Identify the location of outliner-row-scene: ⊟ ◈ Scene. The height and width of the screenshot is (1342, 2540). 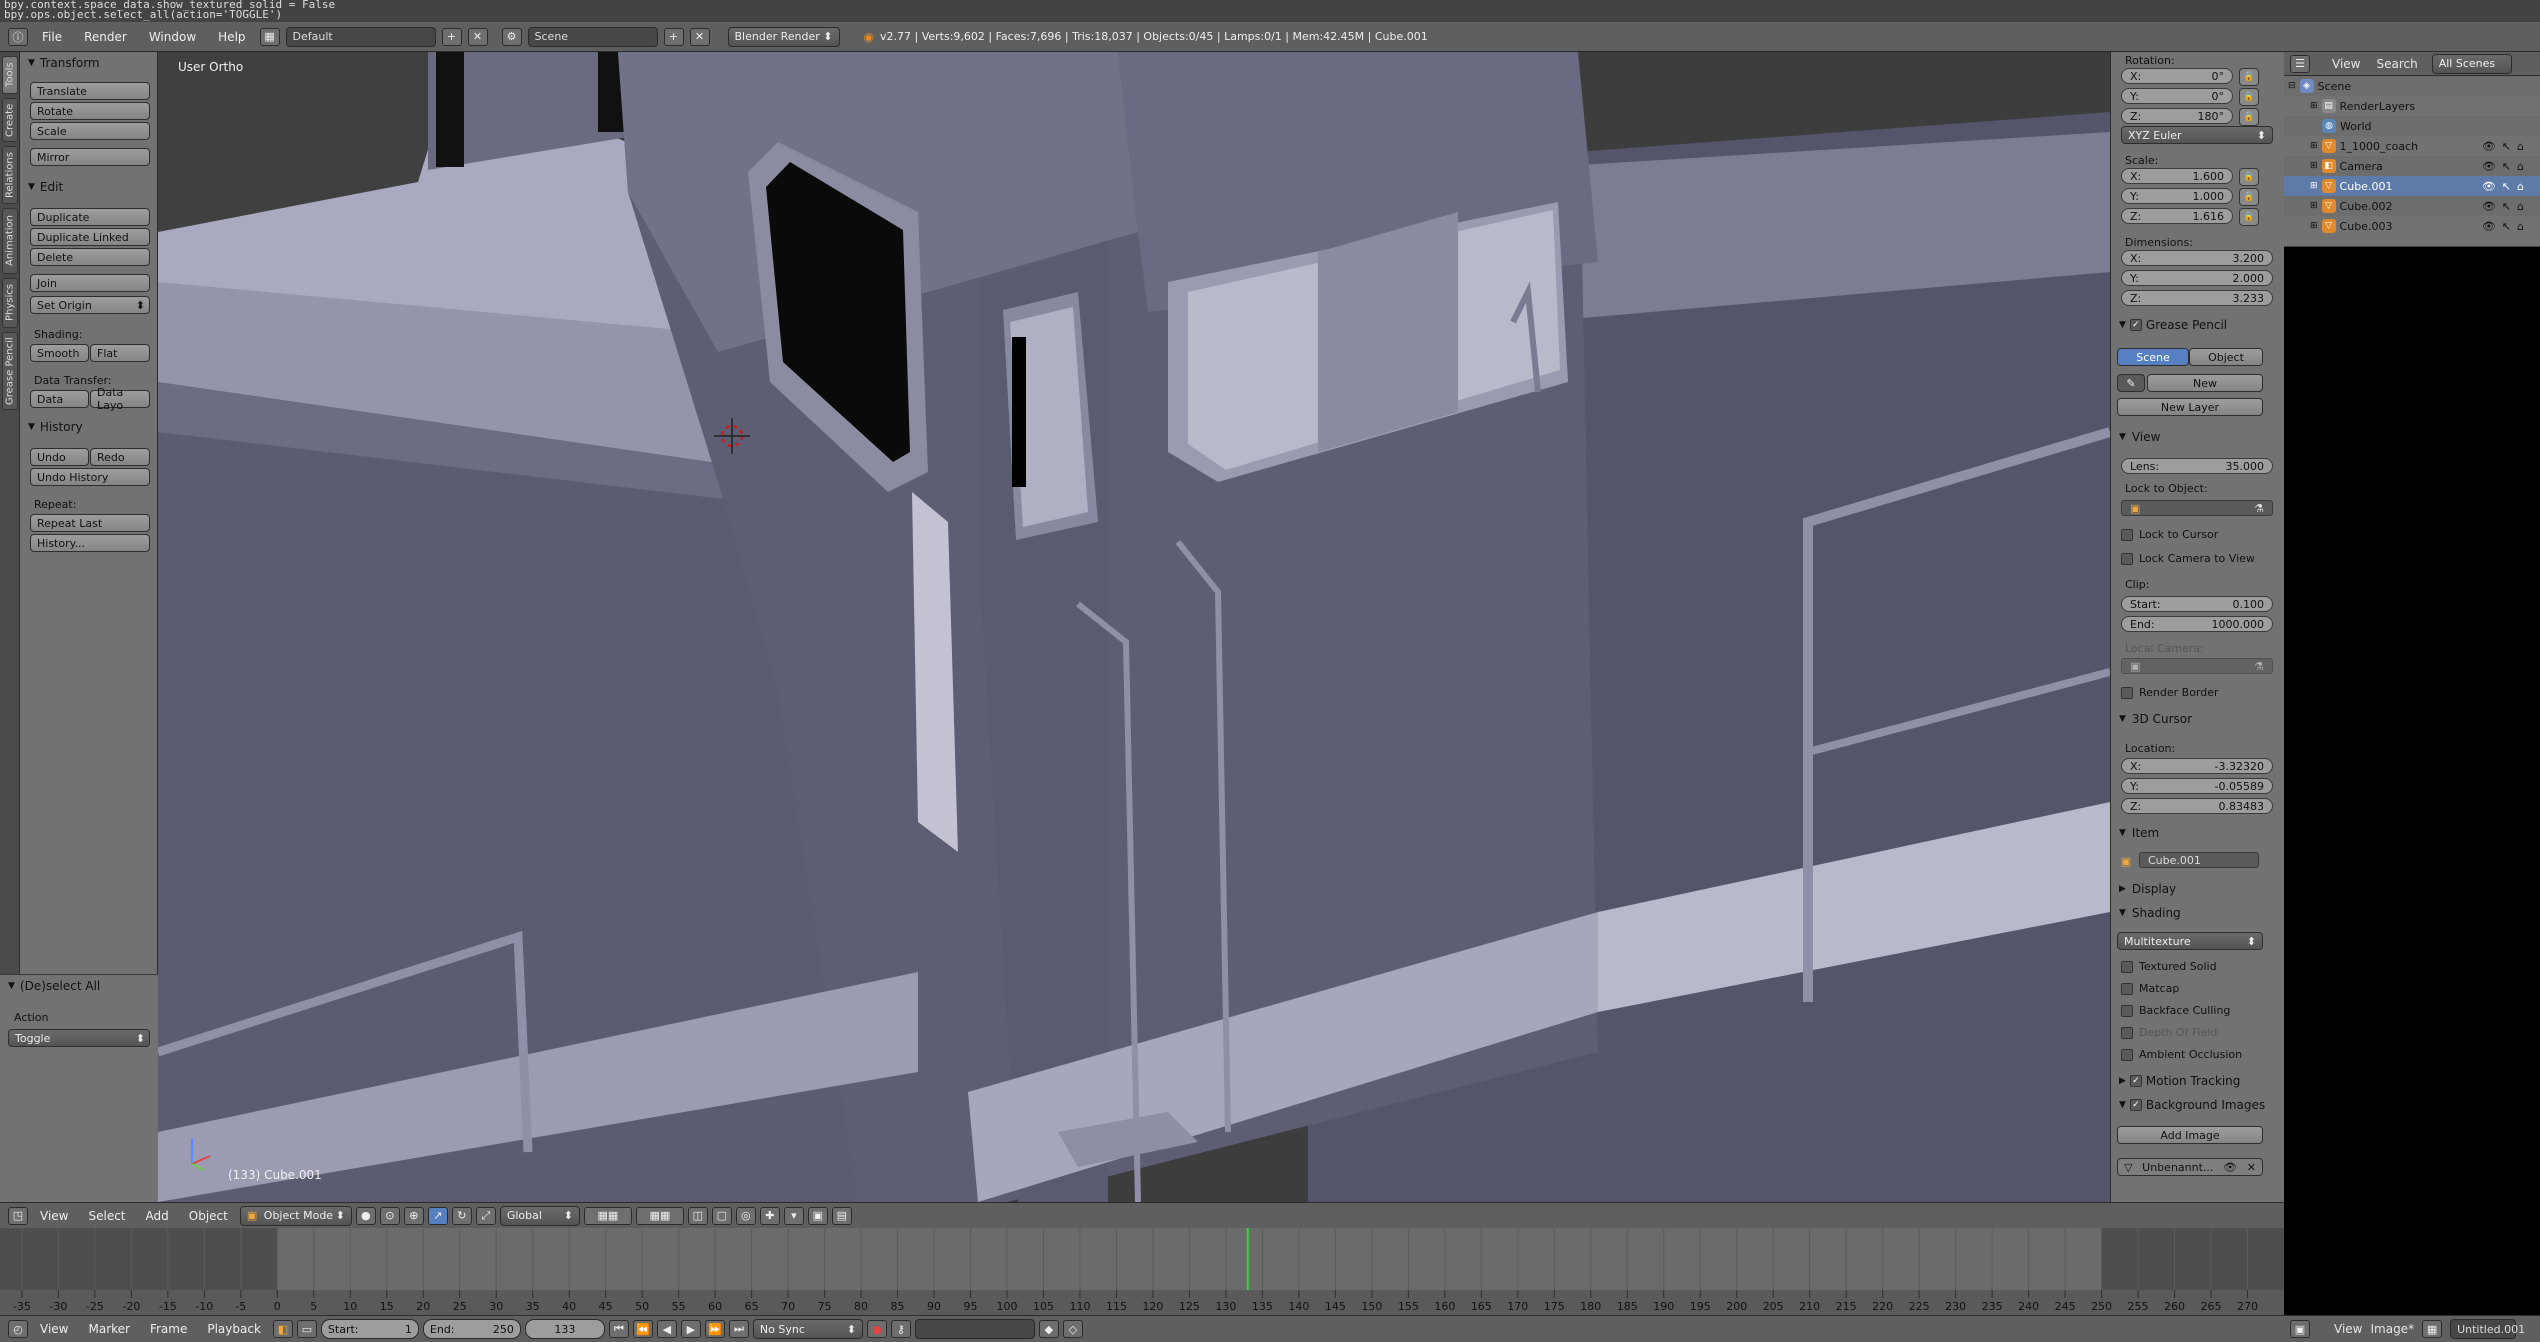
(2412, 86).